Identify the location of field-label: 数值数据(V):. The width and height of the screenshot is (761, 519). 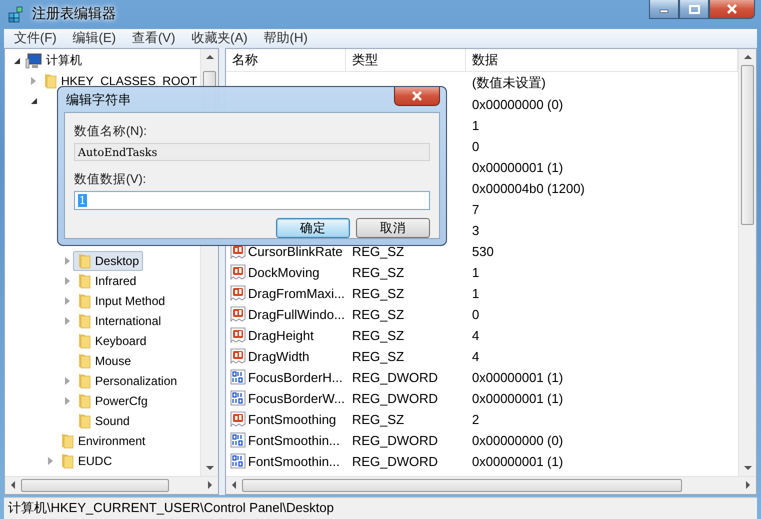
(111, 179).